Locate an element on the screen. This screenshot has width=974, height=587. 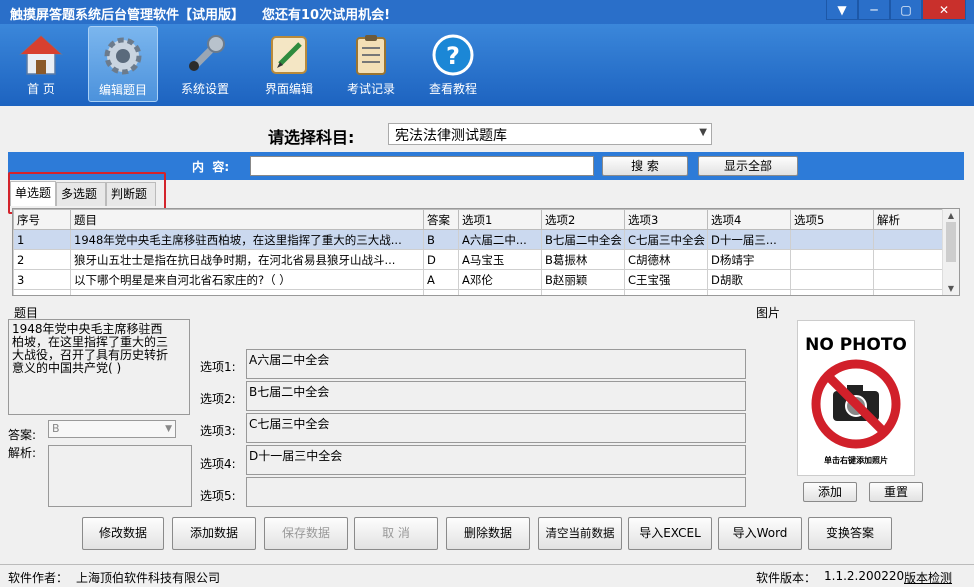
close-button: ✕ is located at coordinates (944, 10).